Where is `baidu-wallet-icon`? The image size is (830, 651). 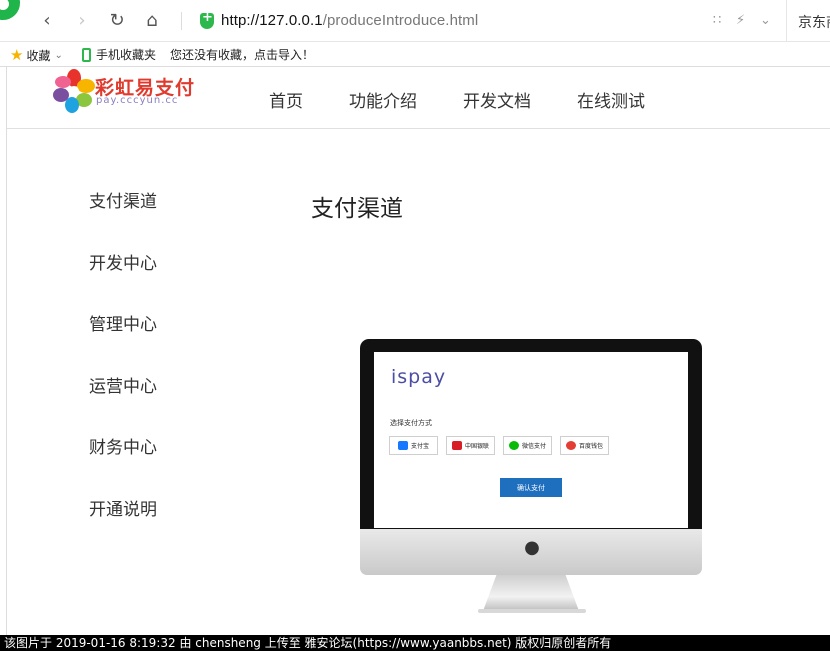 baidu-wallet-icon is located at coordinates (570, 445).